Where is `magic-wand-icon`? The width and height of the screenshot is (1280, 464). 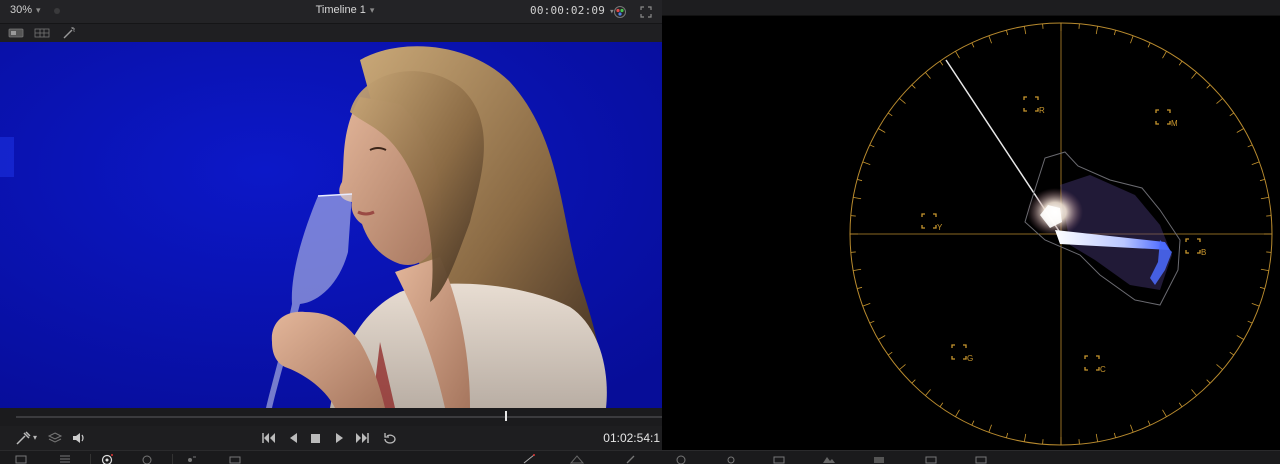 magic-wand-icon is located at coordinates (70, 33).